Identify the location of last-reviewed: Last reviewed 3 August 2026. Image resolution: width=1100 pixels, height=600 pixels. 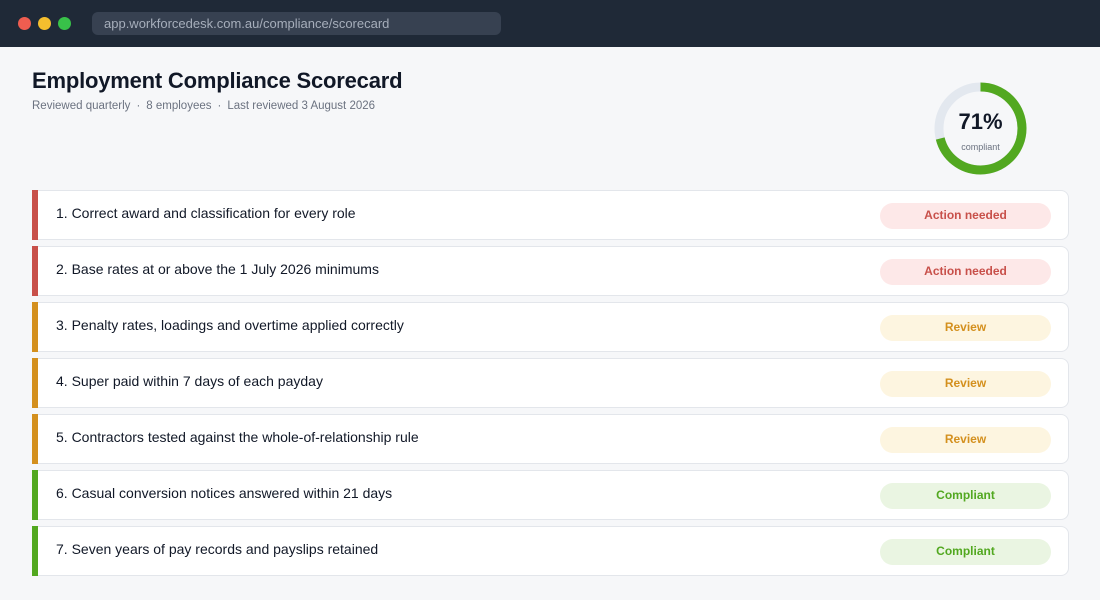
(301, 106).